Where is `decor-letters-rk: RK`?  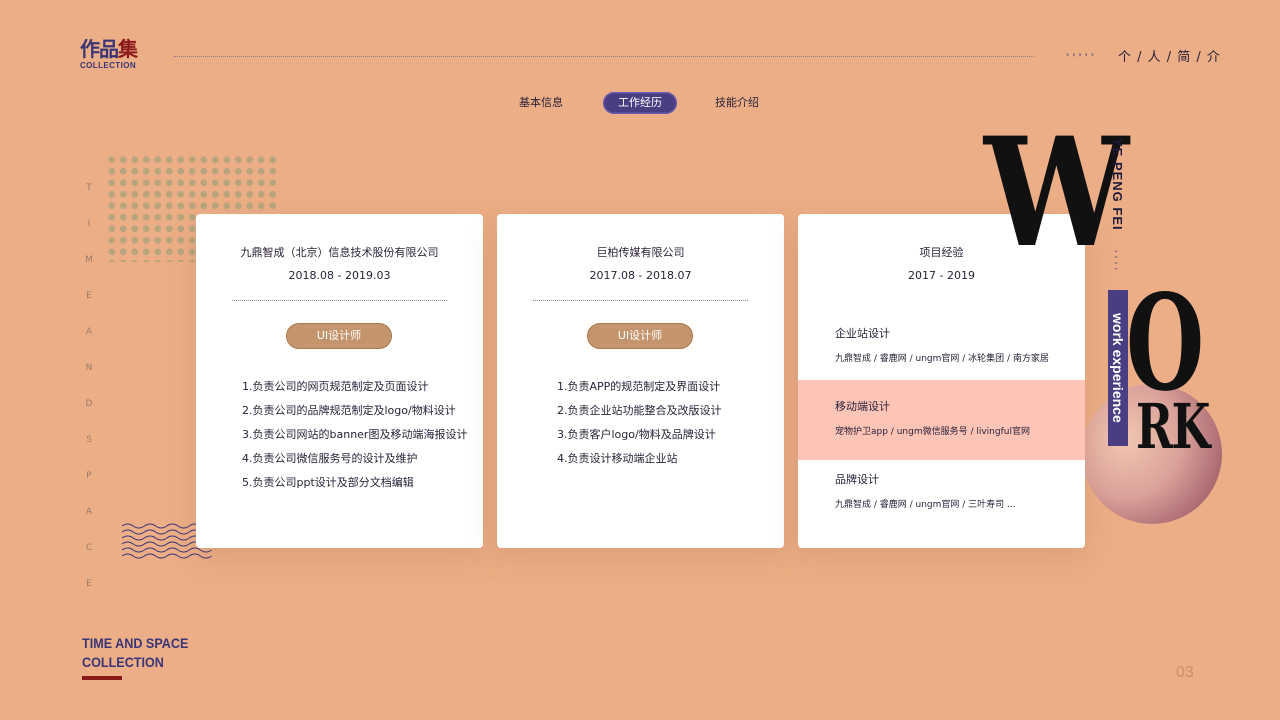 decor-letters-rk: RK is located at coordinates (1173, 426).